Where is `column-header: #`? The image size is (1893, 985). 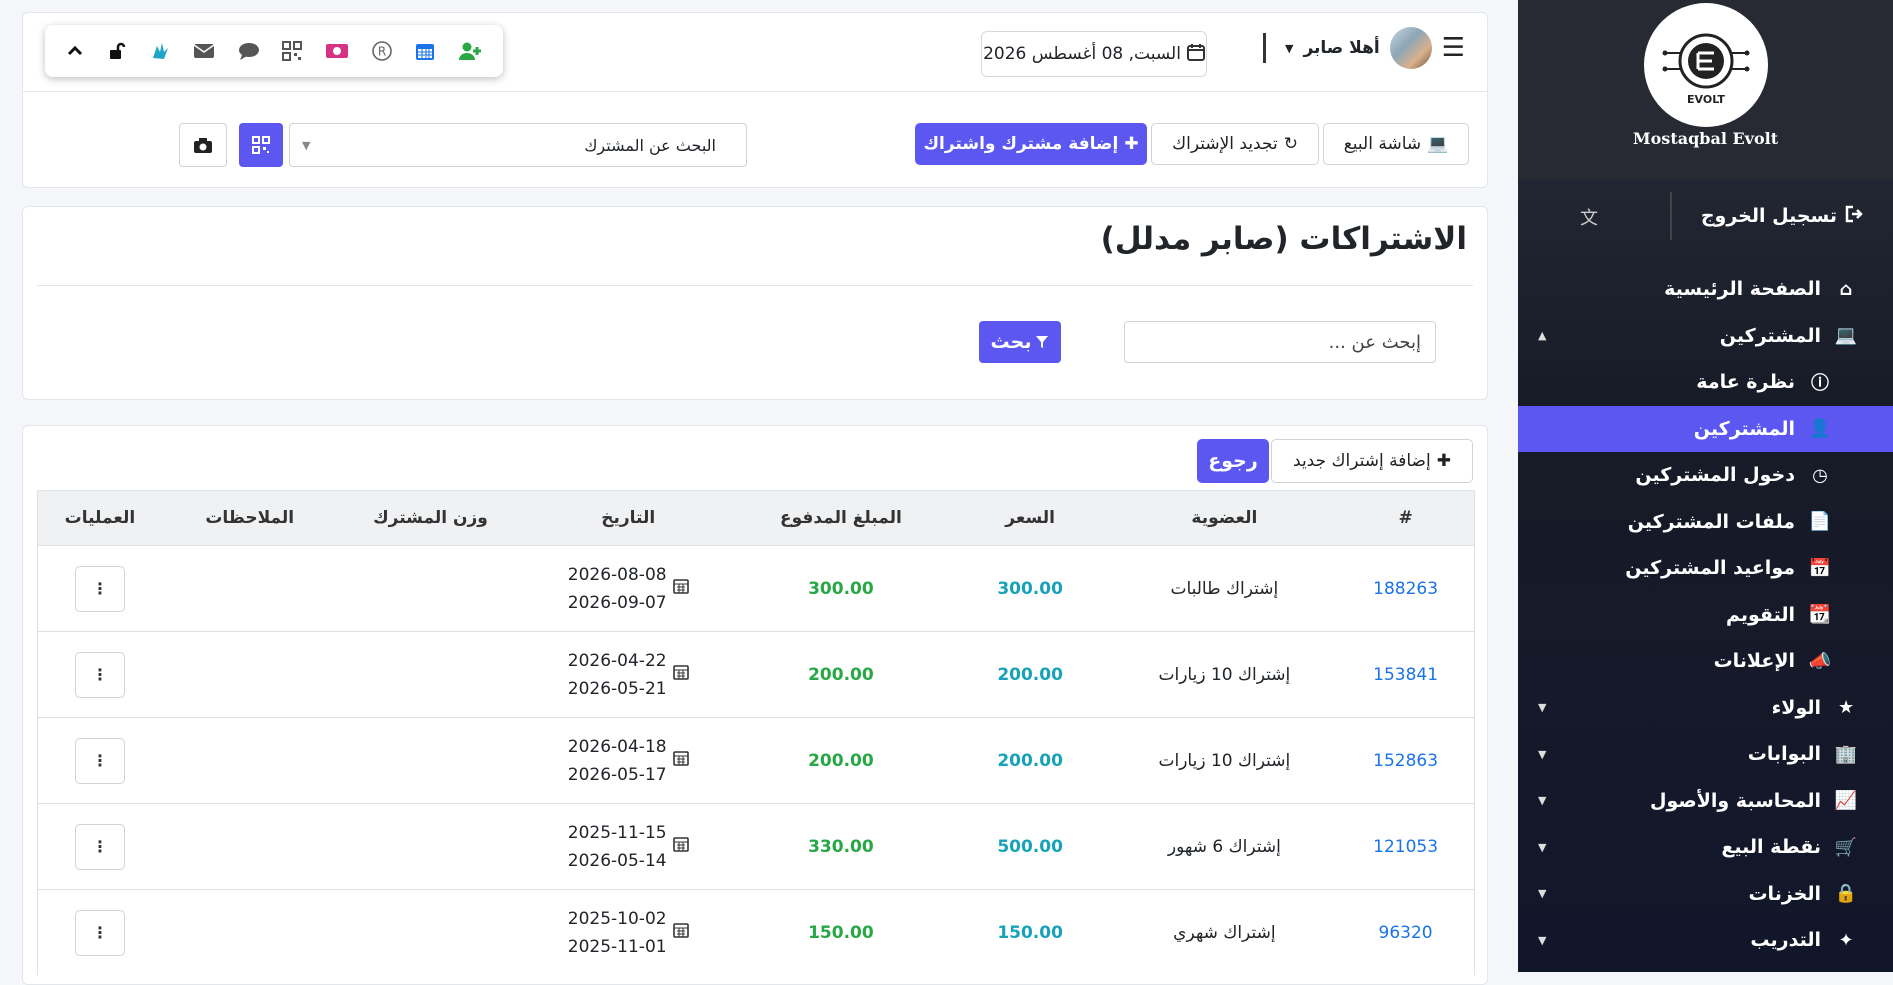
column-header: # is located at coordinates (1405, 518).